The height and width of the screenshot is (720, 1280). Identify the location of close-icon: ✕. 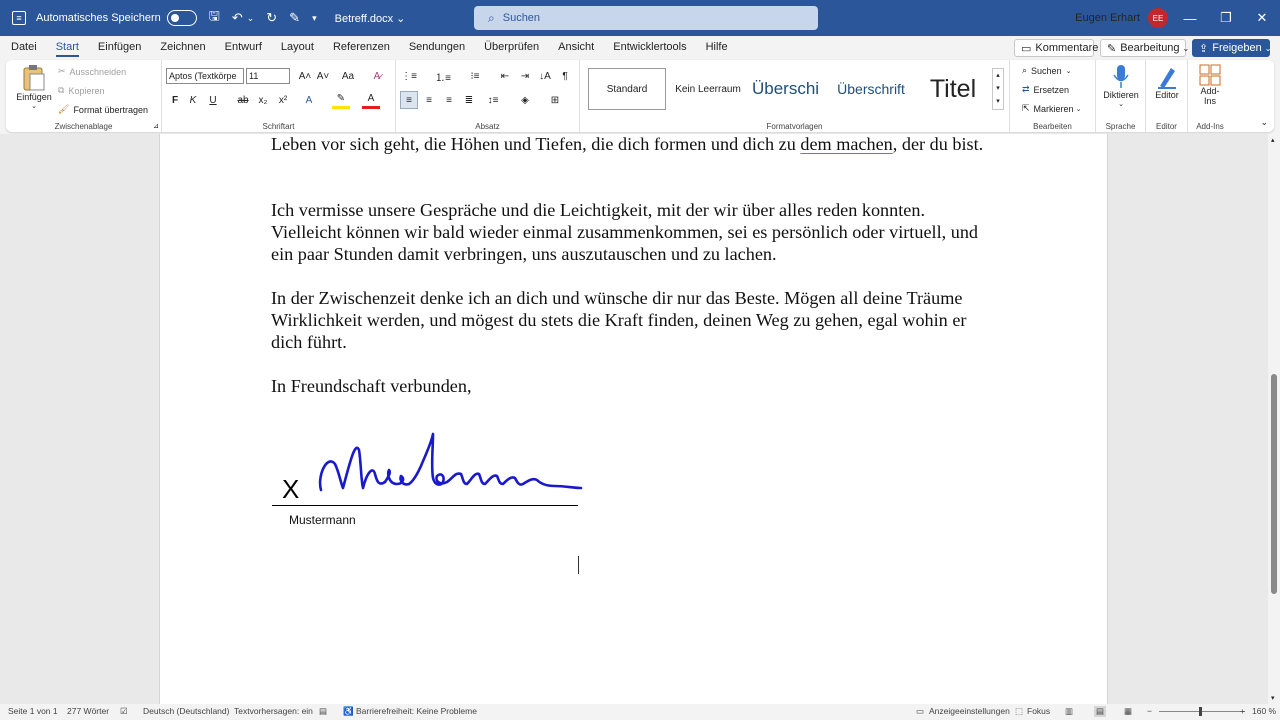
(1262, 18).